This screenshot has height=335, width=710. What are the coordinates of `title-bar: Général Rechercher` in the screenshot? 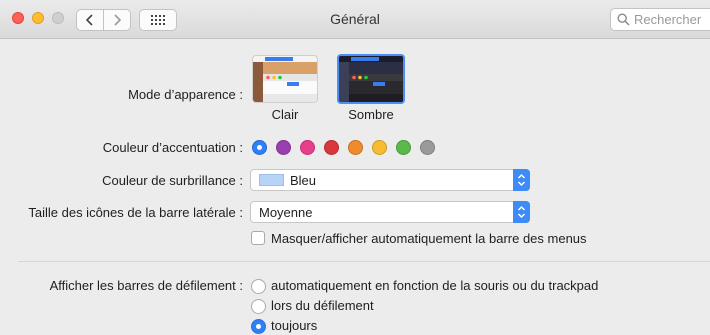 It's located at (355, 19).